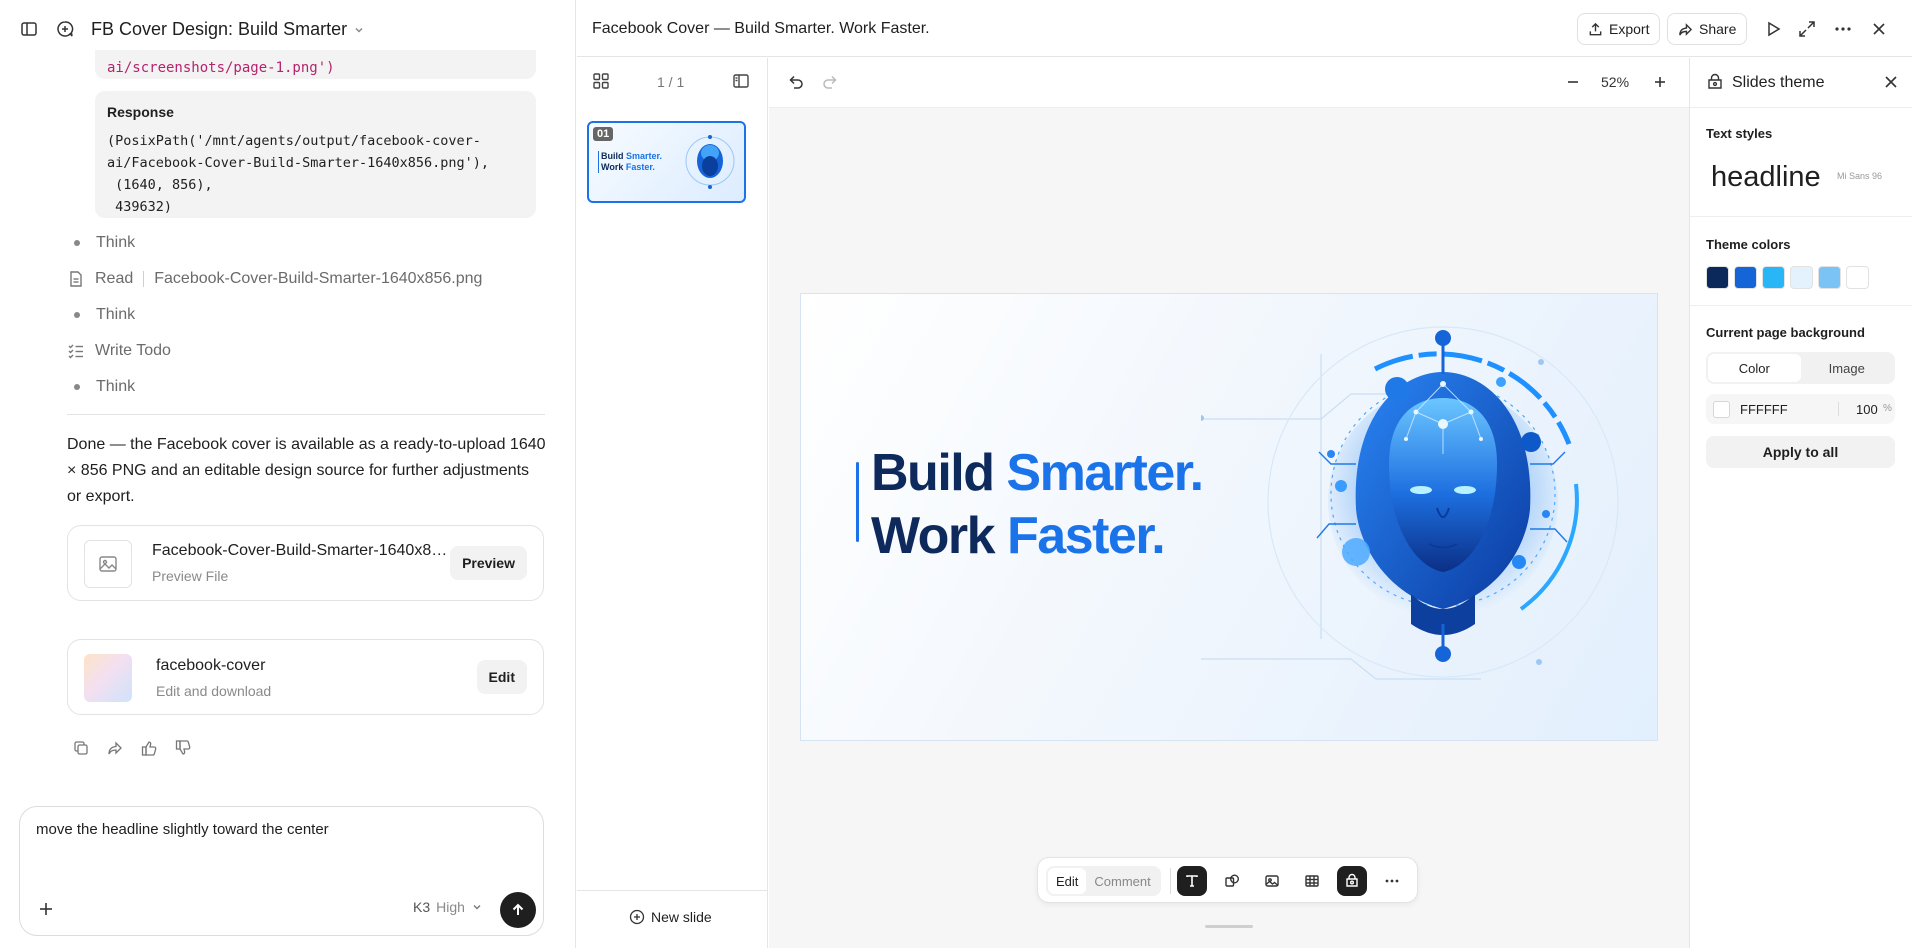  Describe the element at coordinates (422, 907) in the screenshot. I see `model-name: K3` at that location.